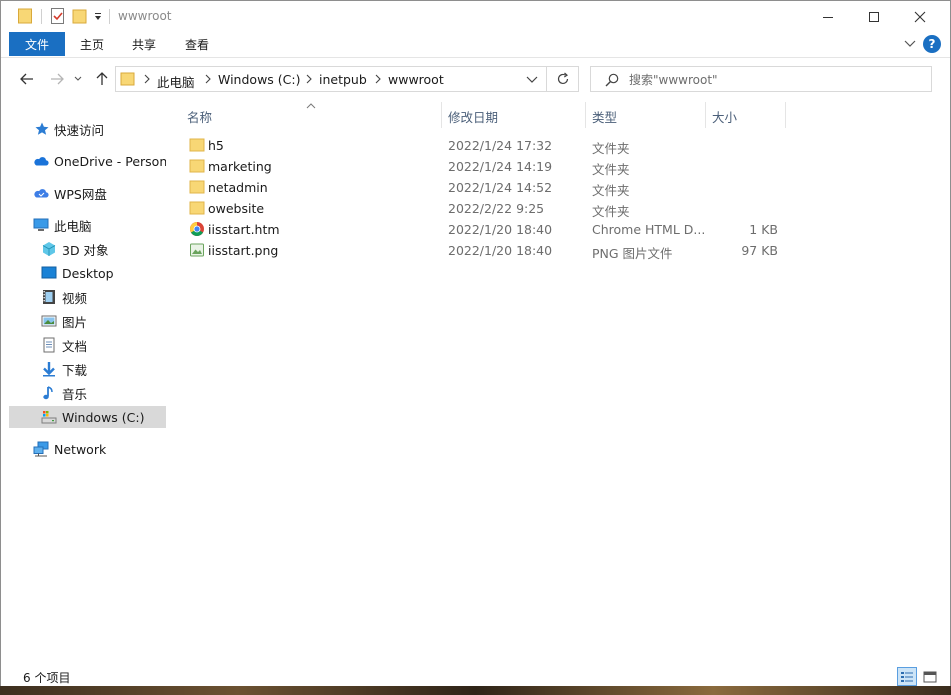 The height and width of the screenshot is (695, 951). Describe the element at coordinates (42, 129) in the screenshot. I see `star-icon` at that location.